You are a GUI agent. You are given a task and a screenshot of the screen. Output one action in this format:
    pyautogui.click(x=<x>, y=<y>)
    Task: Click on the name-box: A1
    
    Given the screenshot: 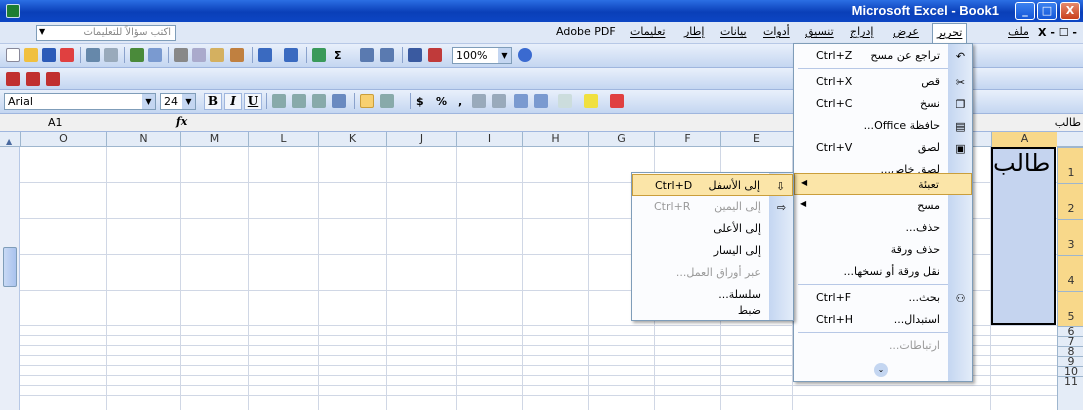 What is the action you would take?
    pyautogui.click(x=75, y=123)
    